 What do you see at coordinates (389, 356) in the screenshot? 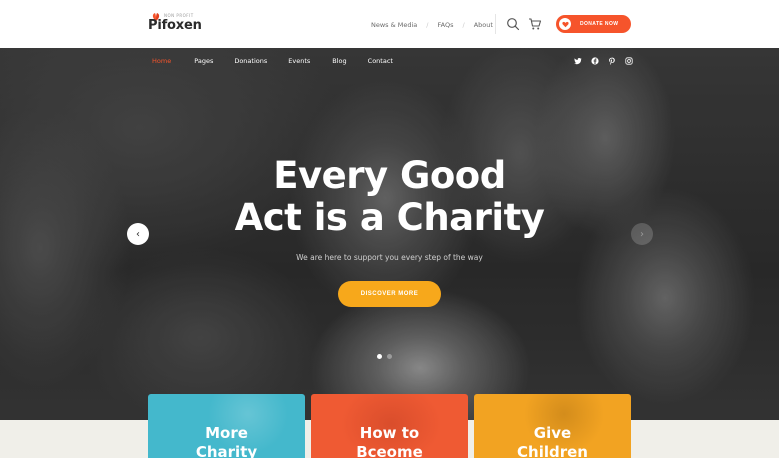
I see `slider-dot` at bounding box center [389, 356].